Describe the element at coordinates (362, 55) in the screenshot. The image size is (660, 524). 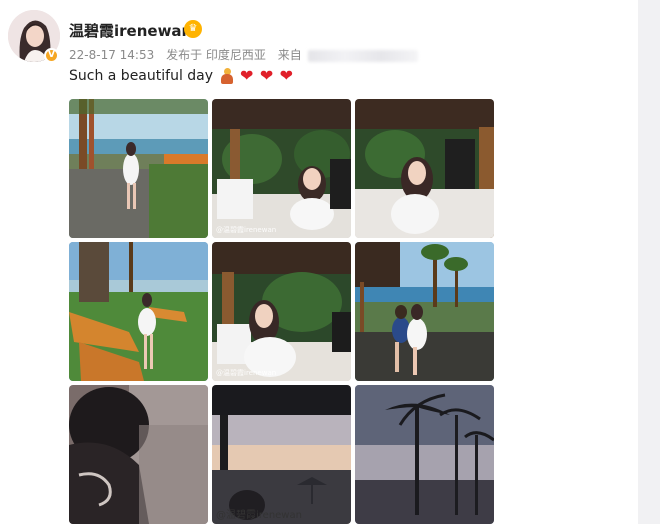
I see `post-source-blurred` at that location.